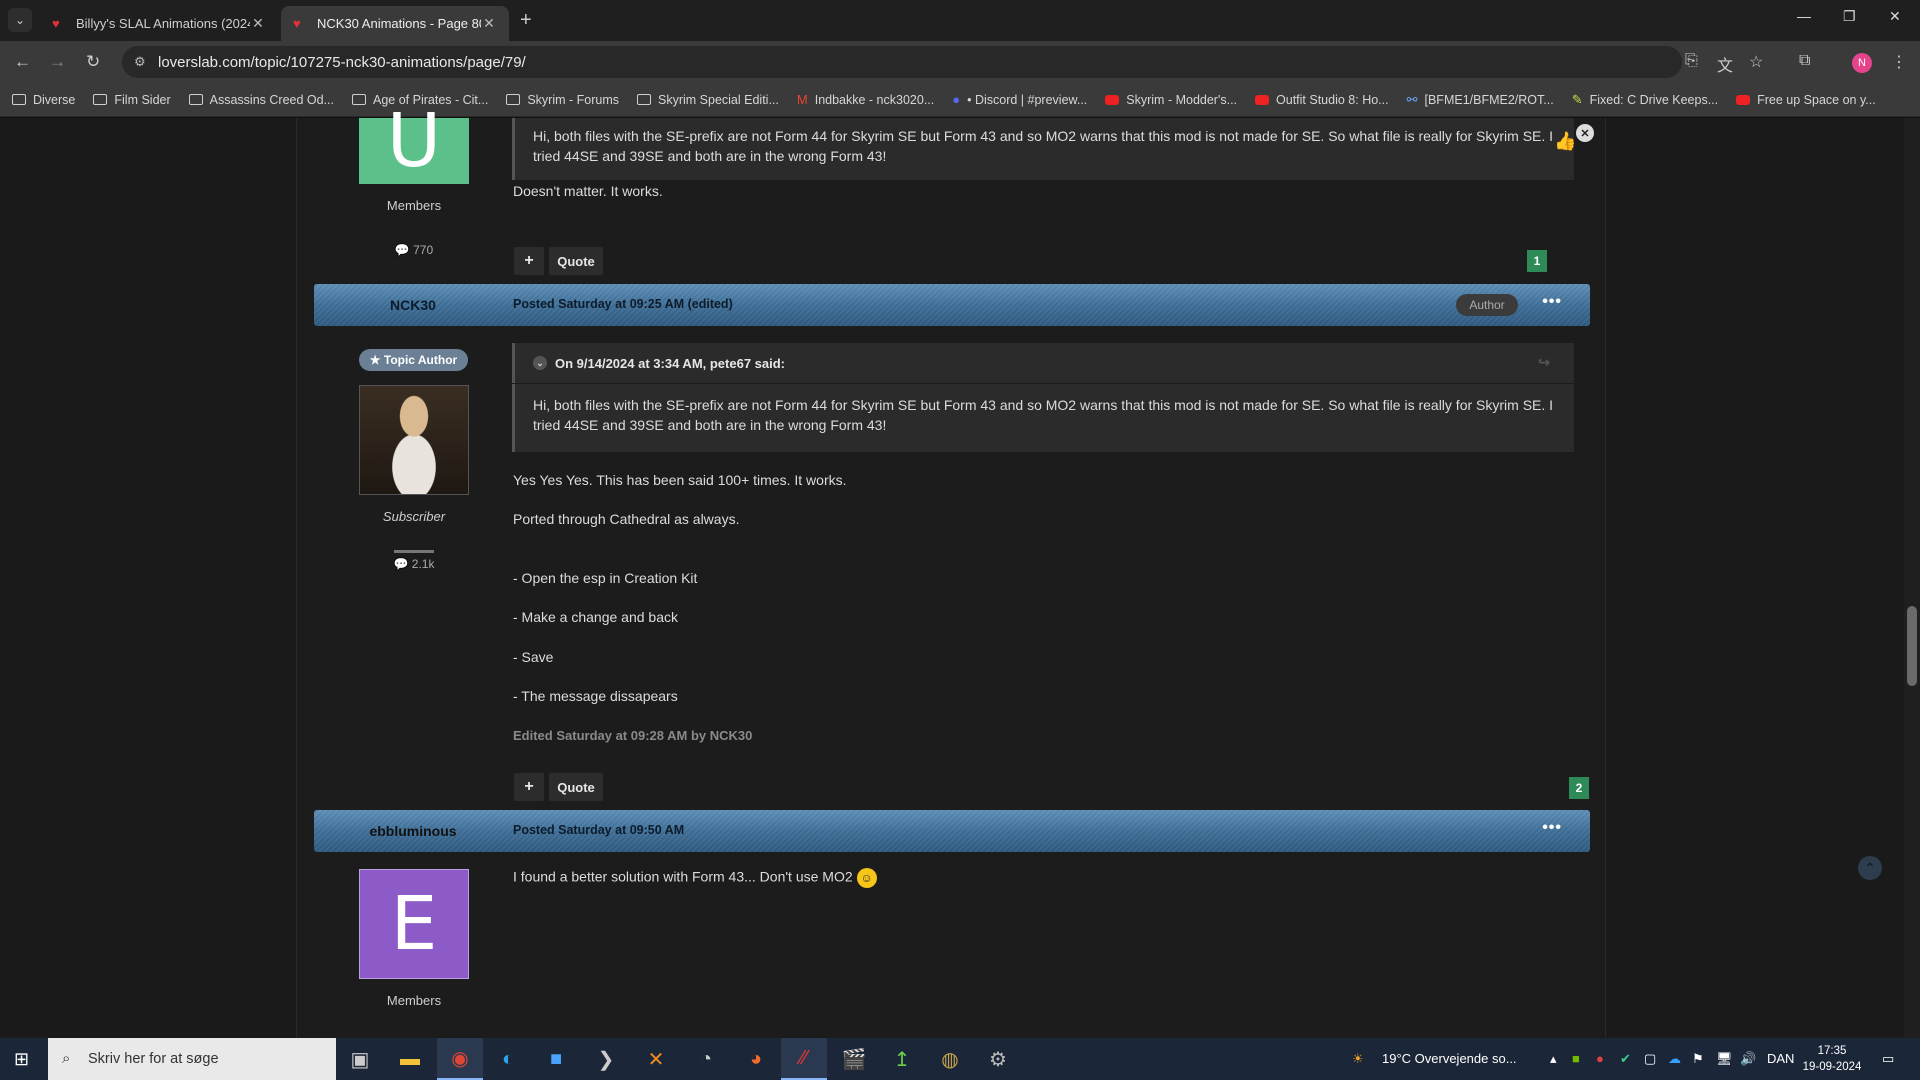  I want to click on tray-icon: ▢, so click(1650, 1059).